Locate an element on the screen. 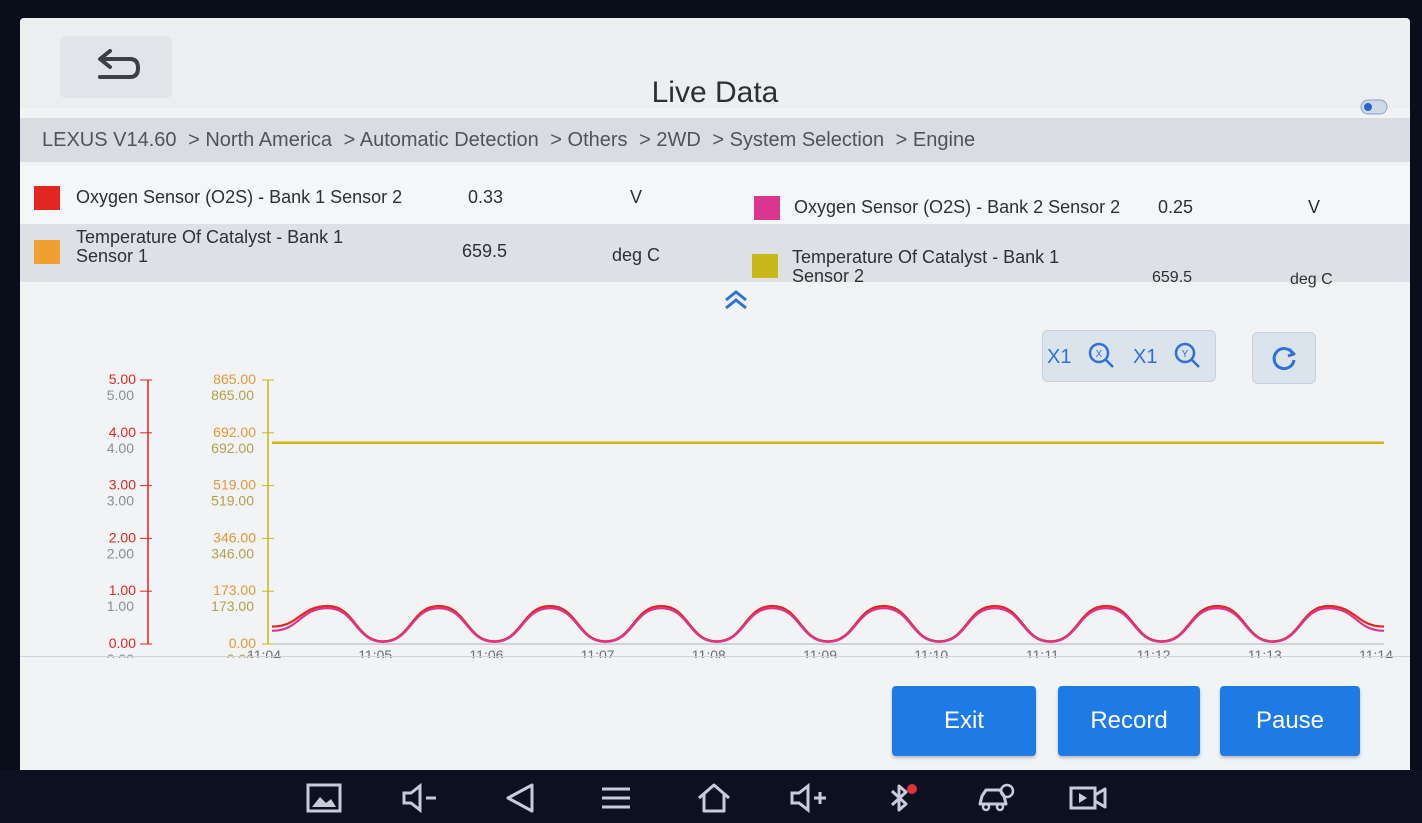  breadcrumb-item: > Automatic Detection is located at coordinates (441, 140).